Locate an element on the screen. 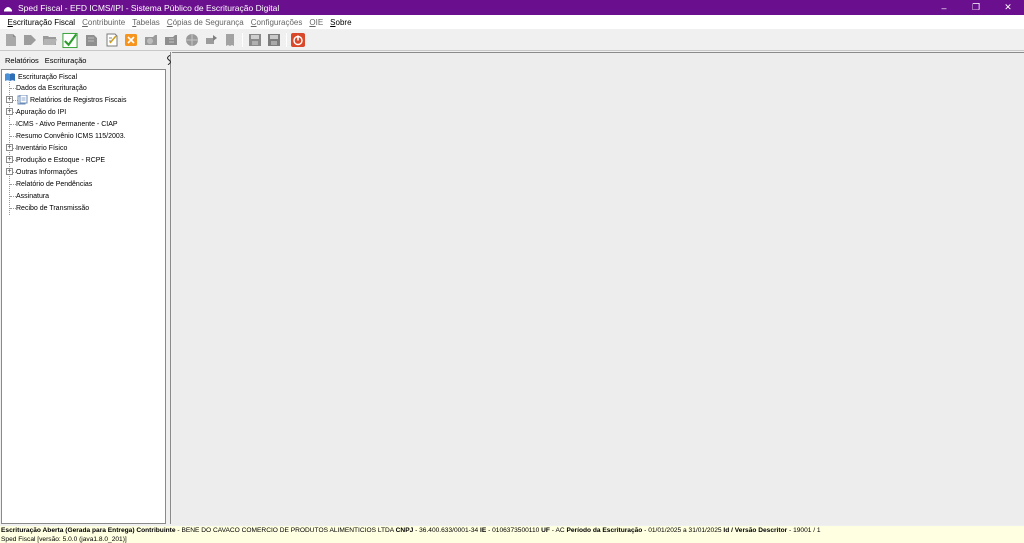 The height and width of the screenshot is (543, 1024). tab-escrituracao: Escrituração is located at coordinates (66, 60).